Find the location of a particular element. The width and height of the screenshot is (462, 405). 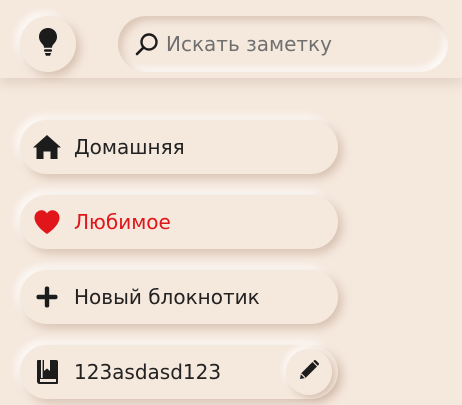

edit-notebook-button is located at coordinates (309, 372).